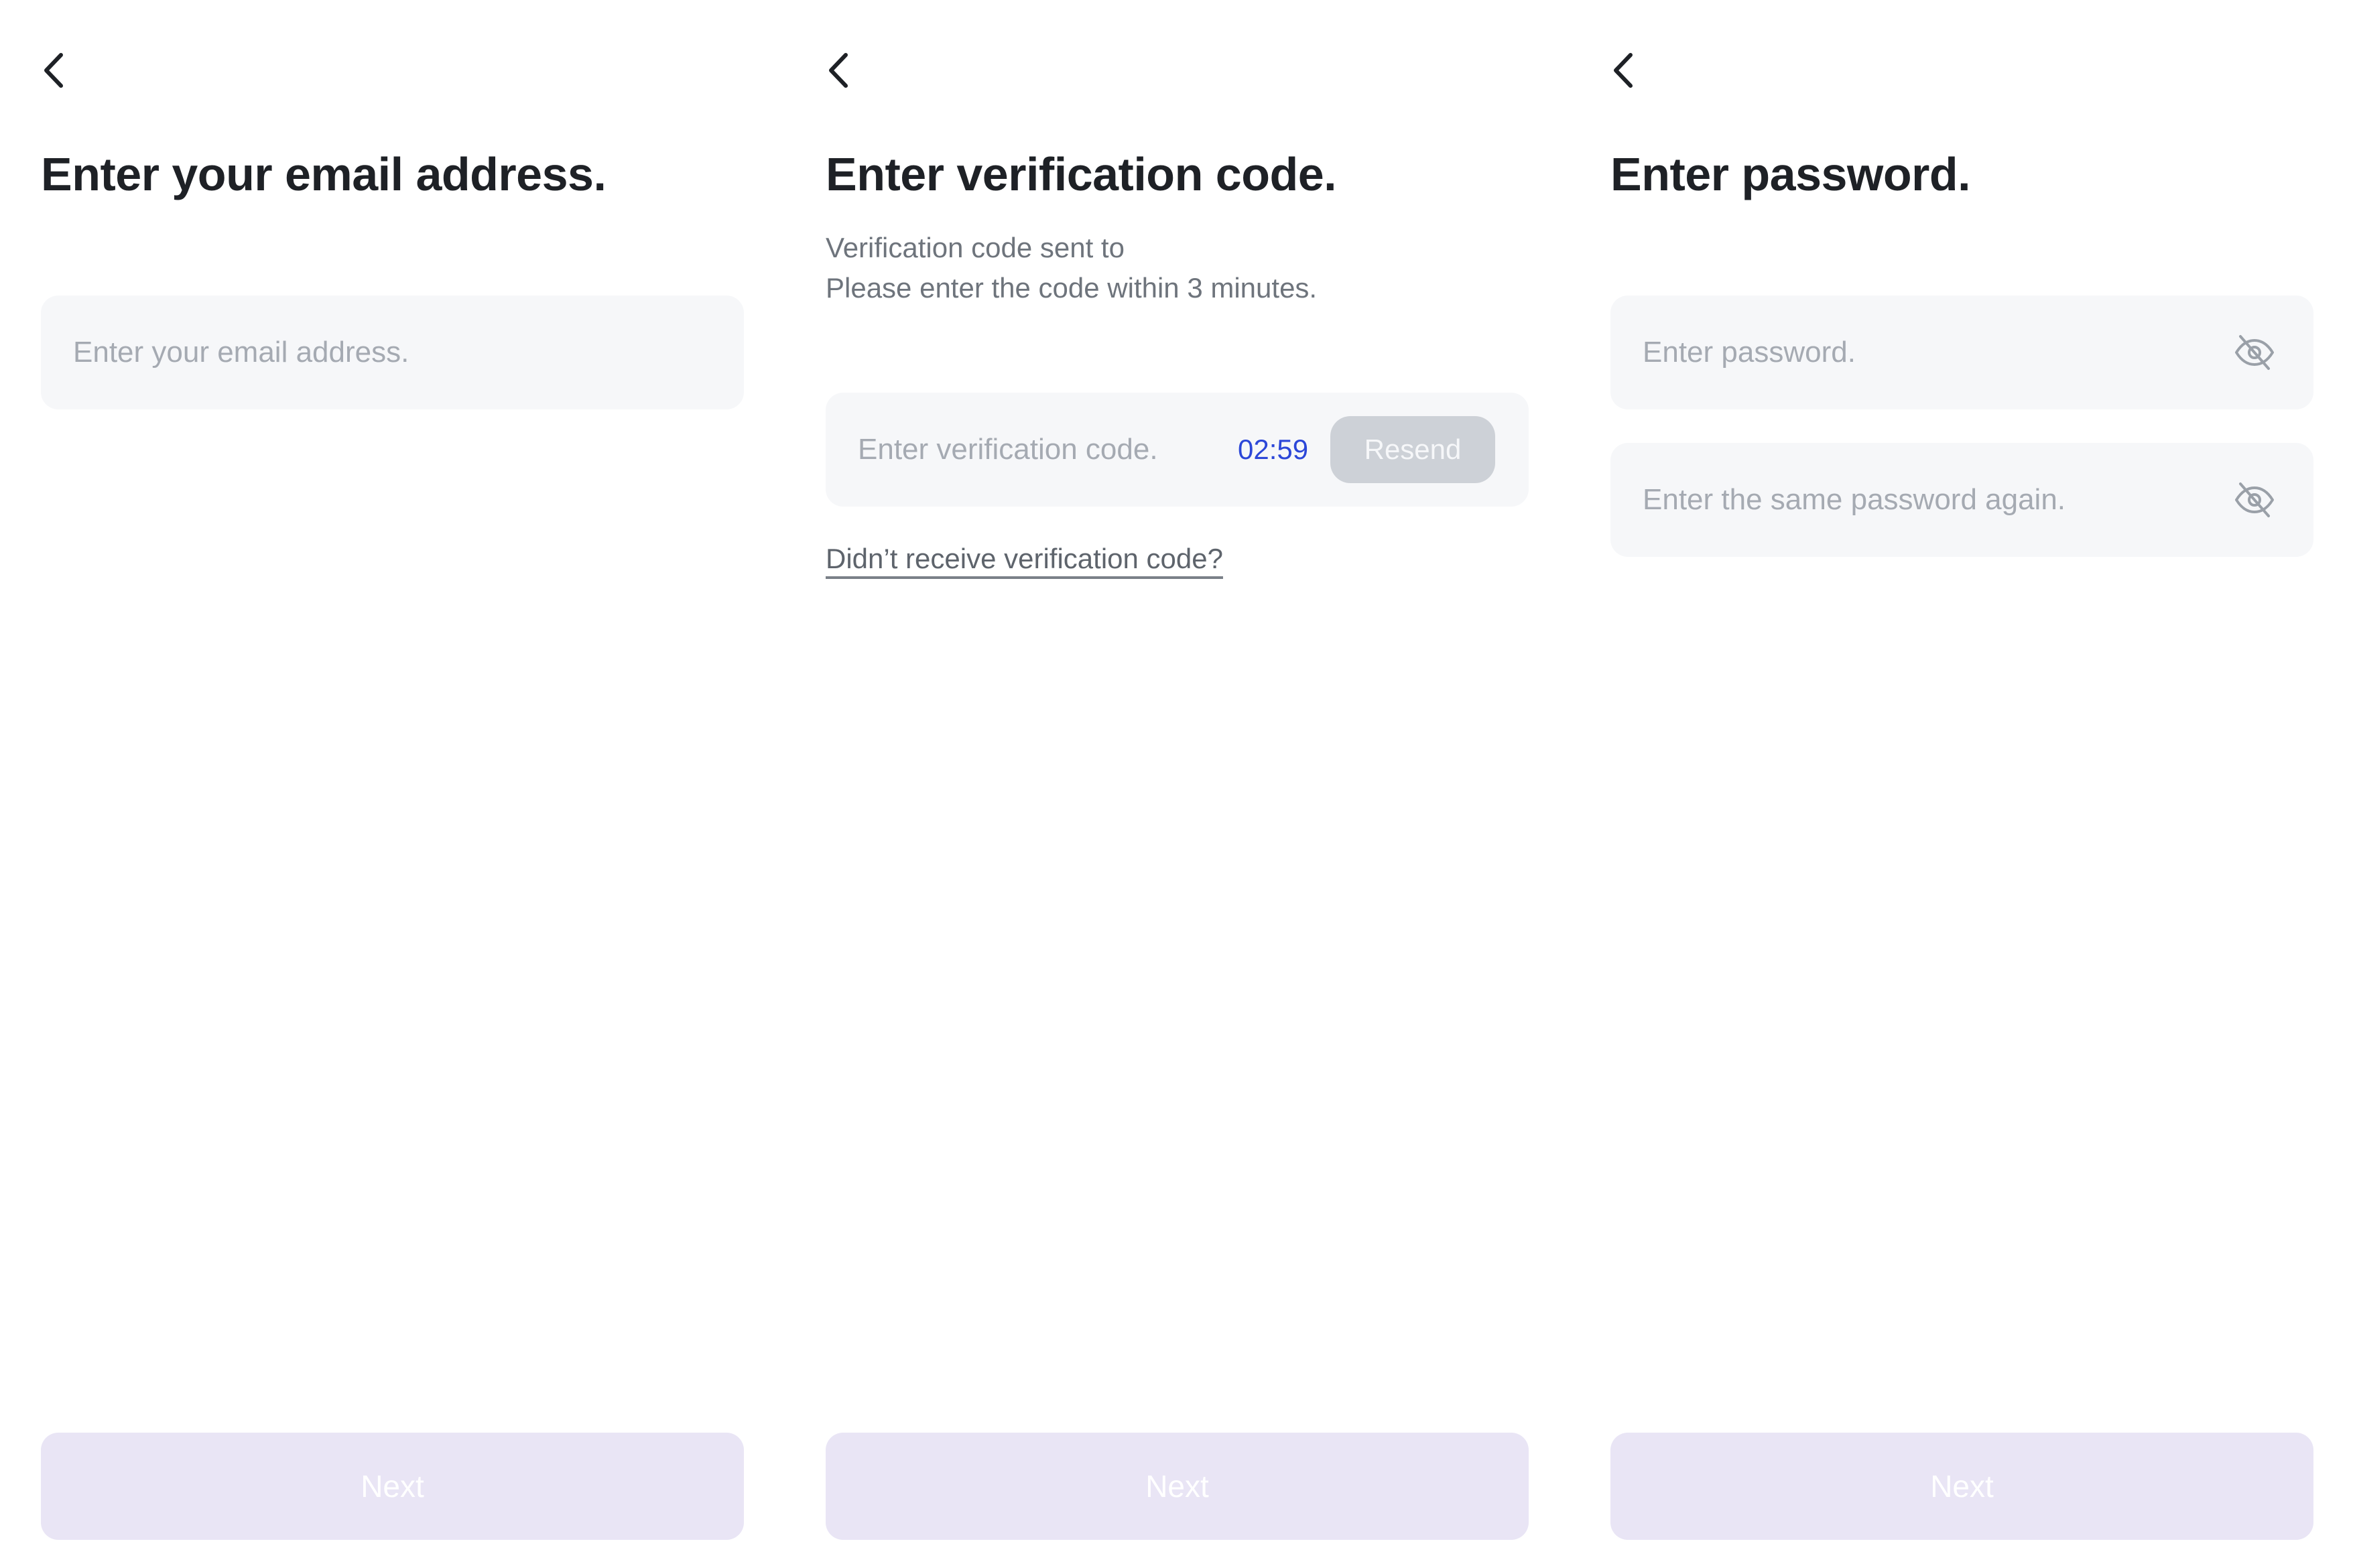 The height and width of the screenshot is (1568, 2353). Describe the element at coordinates (324, 174) in the screenshot. I see `page-title: Enter your email address.` at that location.